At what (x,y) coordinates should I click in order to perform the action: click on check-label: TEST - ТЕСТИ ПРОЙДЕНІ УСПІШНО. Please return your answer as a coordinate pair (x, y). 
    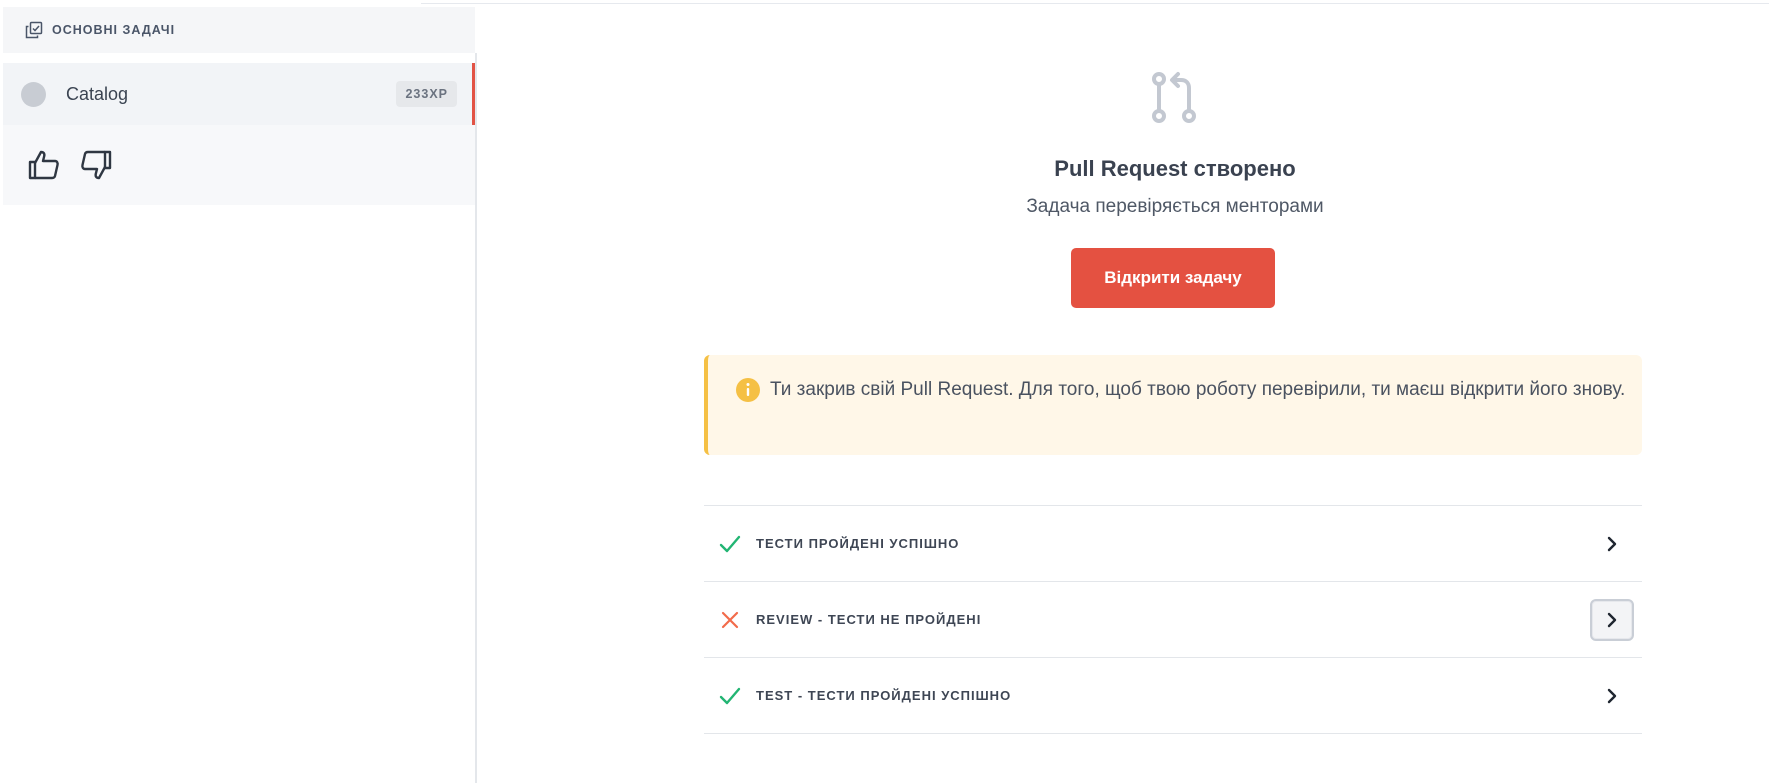
    Looking at the image, I should click on (884, 695).